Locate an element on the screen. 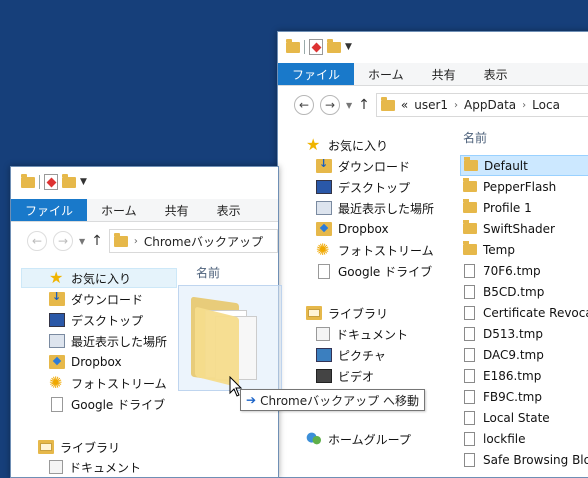 The height and width of the screenshot is (478, 588). nav-homegroup: ホームグループ is located at coordinates (368, 439).